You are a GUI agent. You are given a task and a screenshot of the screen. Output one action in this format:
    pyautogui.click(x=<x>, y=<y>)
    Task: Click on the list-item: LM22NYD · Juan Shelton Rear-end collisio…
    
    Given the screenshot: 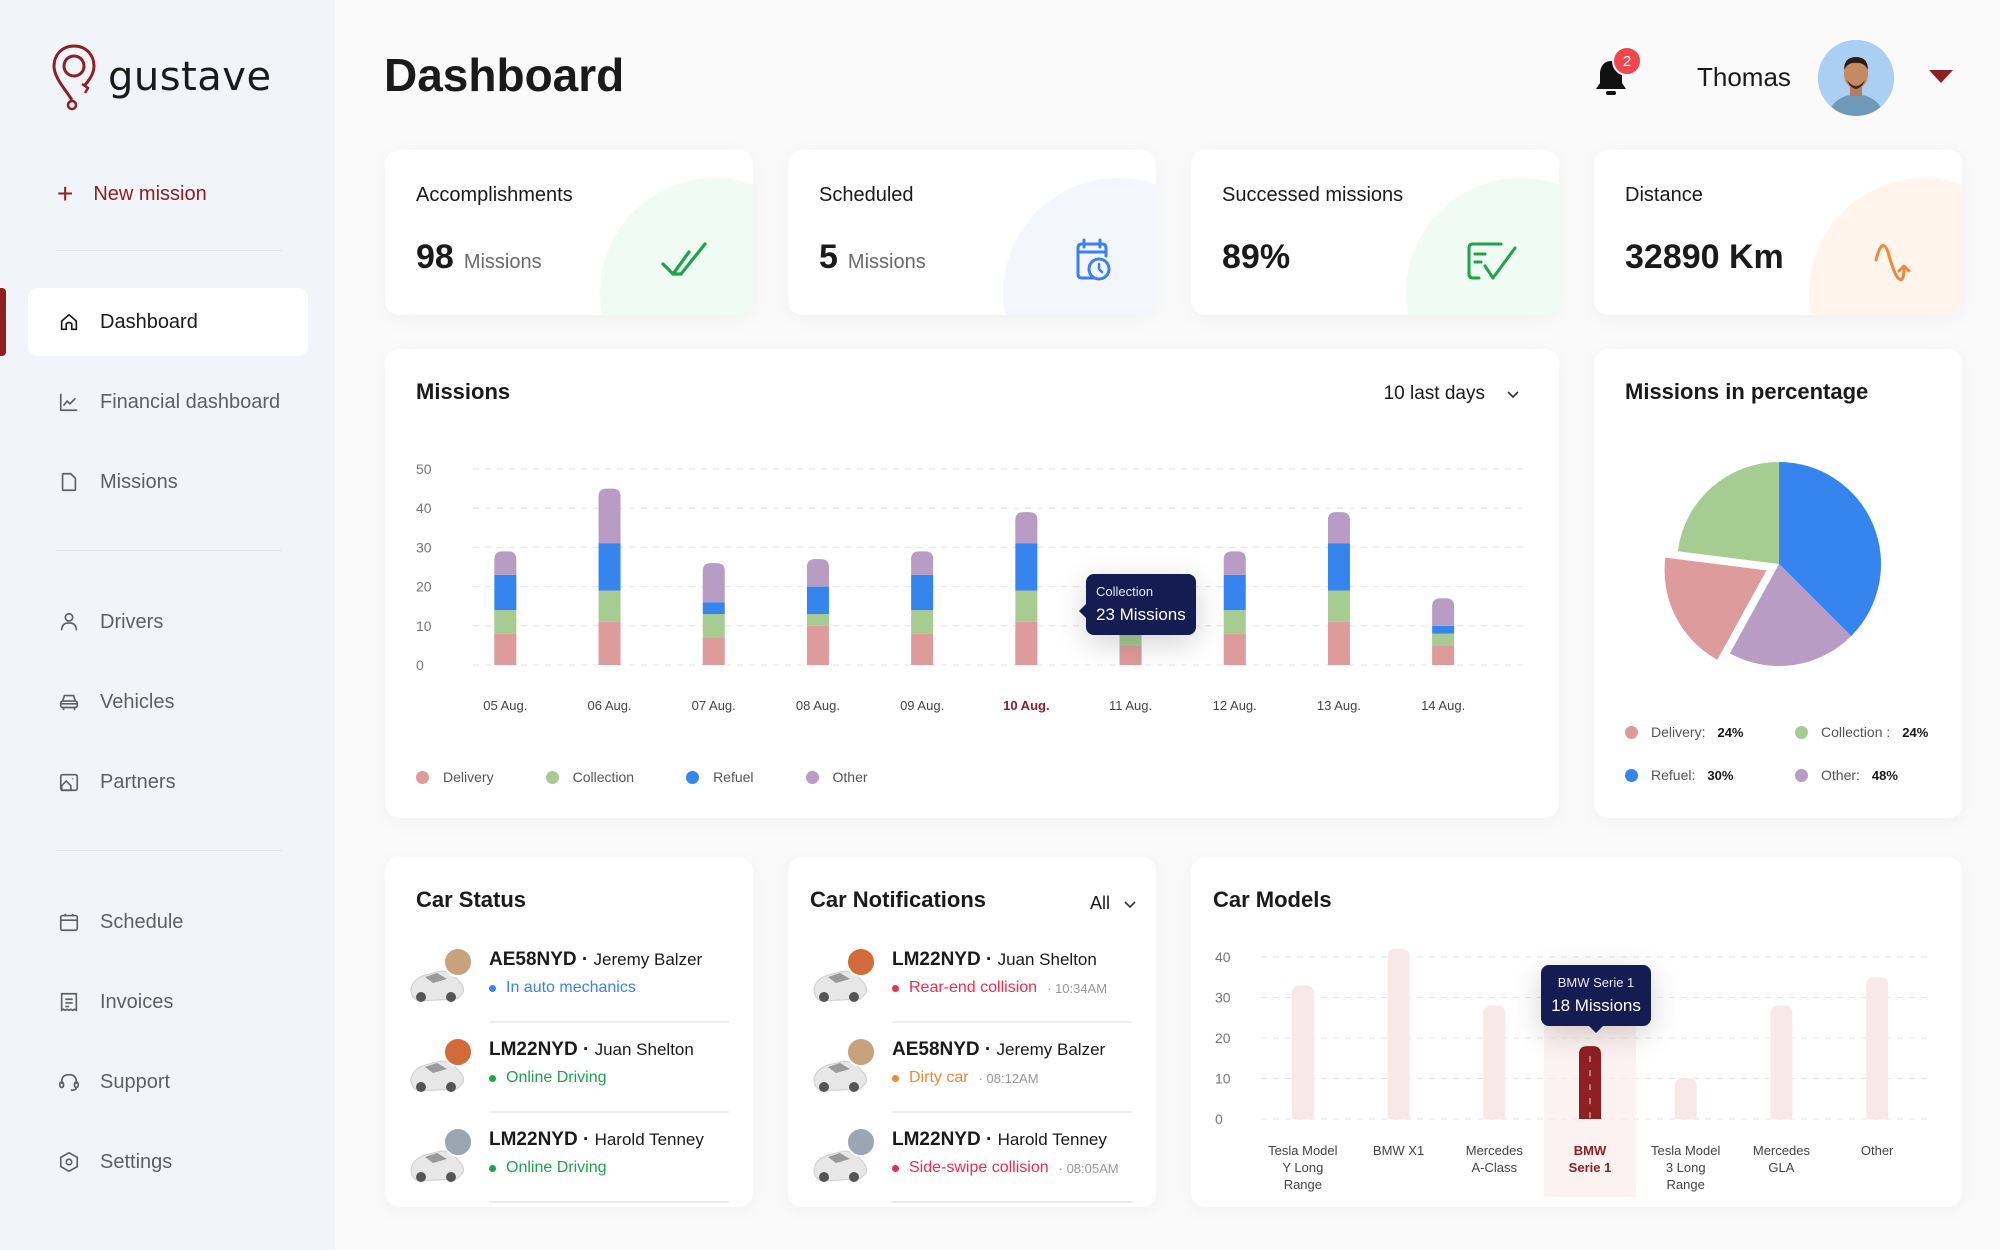 What is the action you would take?
    pyautogui.click(x=971, y=992)
    